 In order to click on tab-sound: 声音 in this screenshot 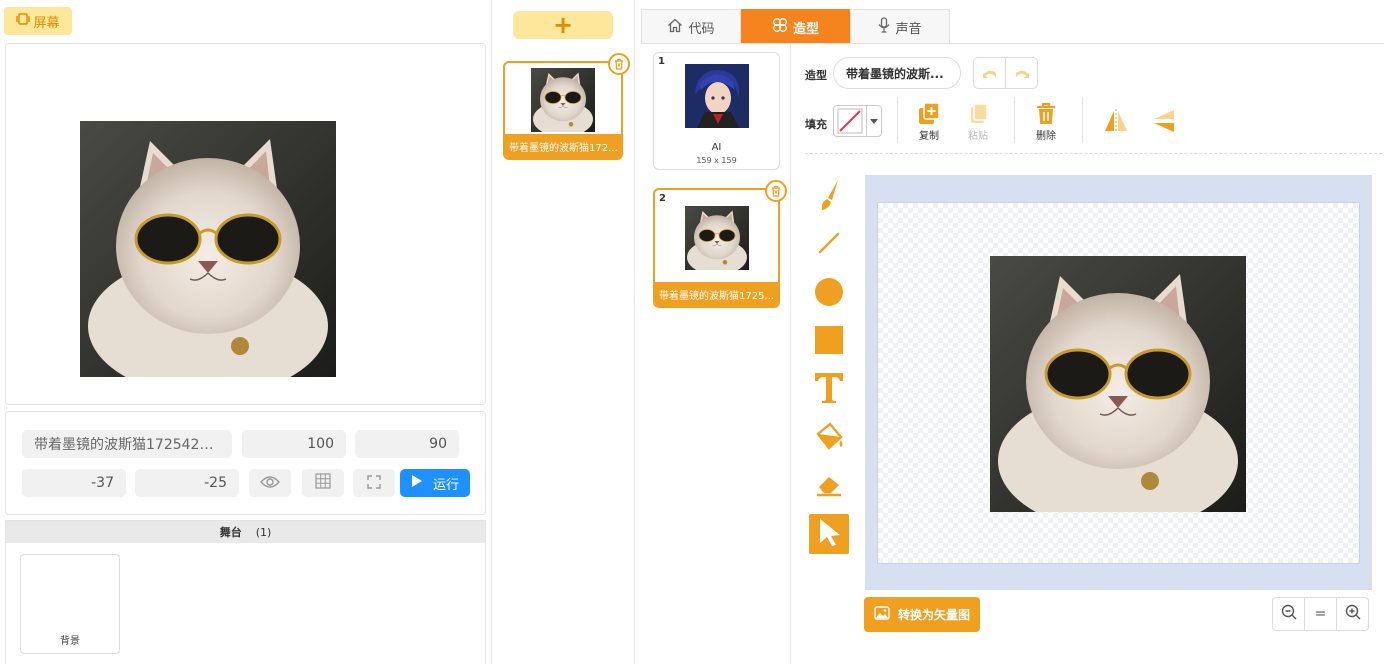, I will do `click(900, 26)`.